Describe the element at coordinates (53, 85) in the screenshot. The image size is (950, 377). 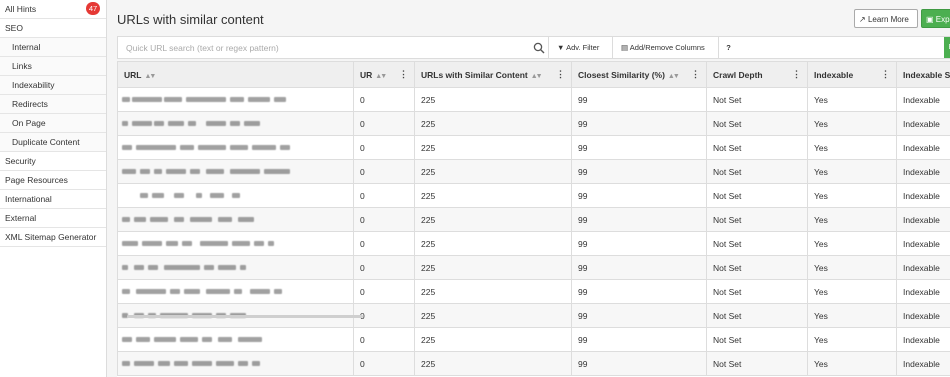
I see `sidebar-item: Indexability` at that location.